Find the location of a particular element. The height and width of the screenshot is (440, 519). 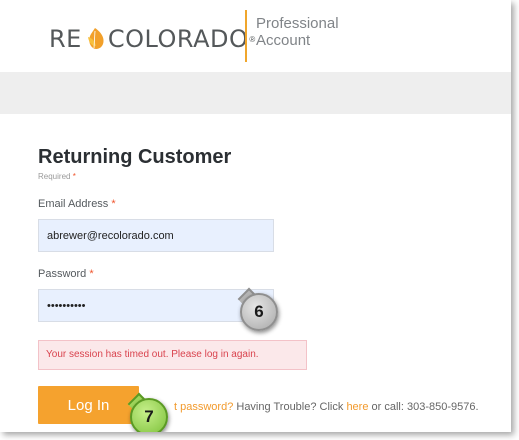

logo-divider is located at coordinates (246, 36).